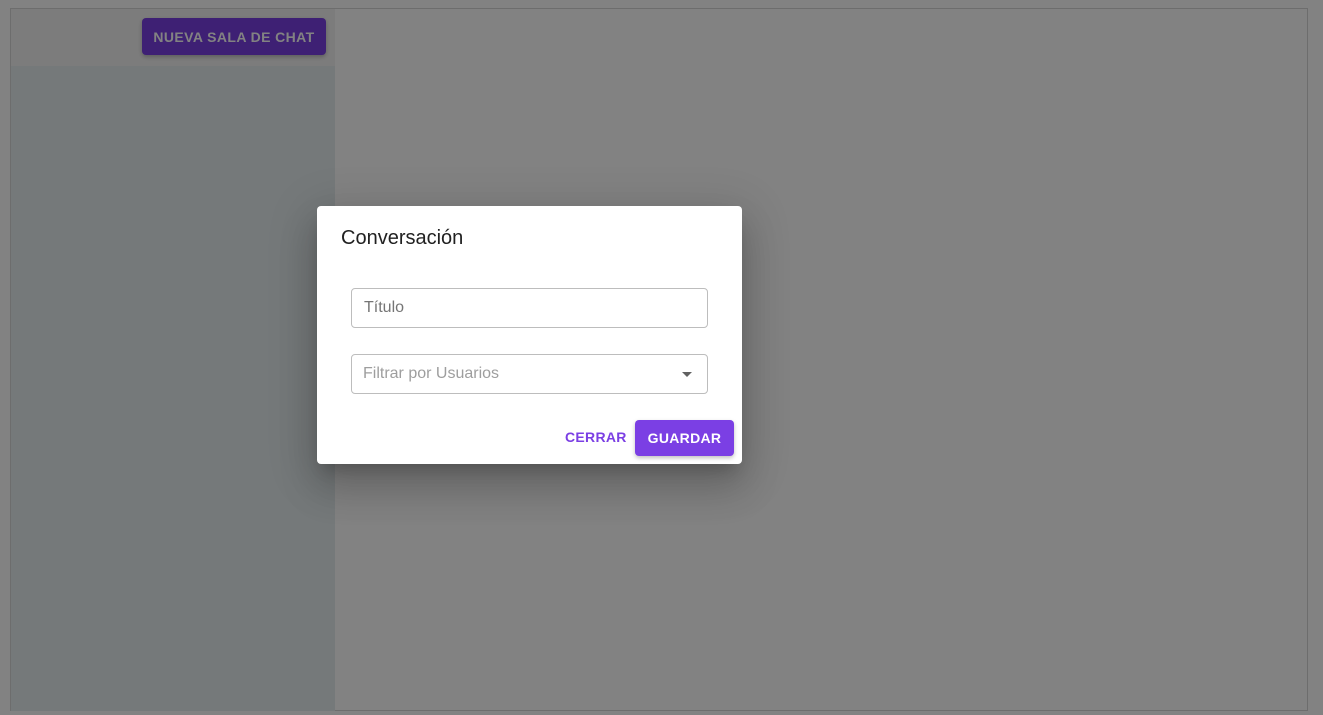 This screenshot has width=1323, height=715. Describe the element at coordinates (431, 373) in the screenshot. I see `users-filter-placeholder: Filtrar por Usuarios` at that location.